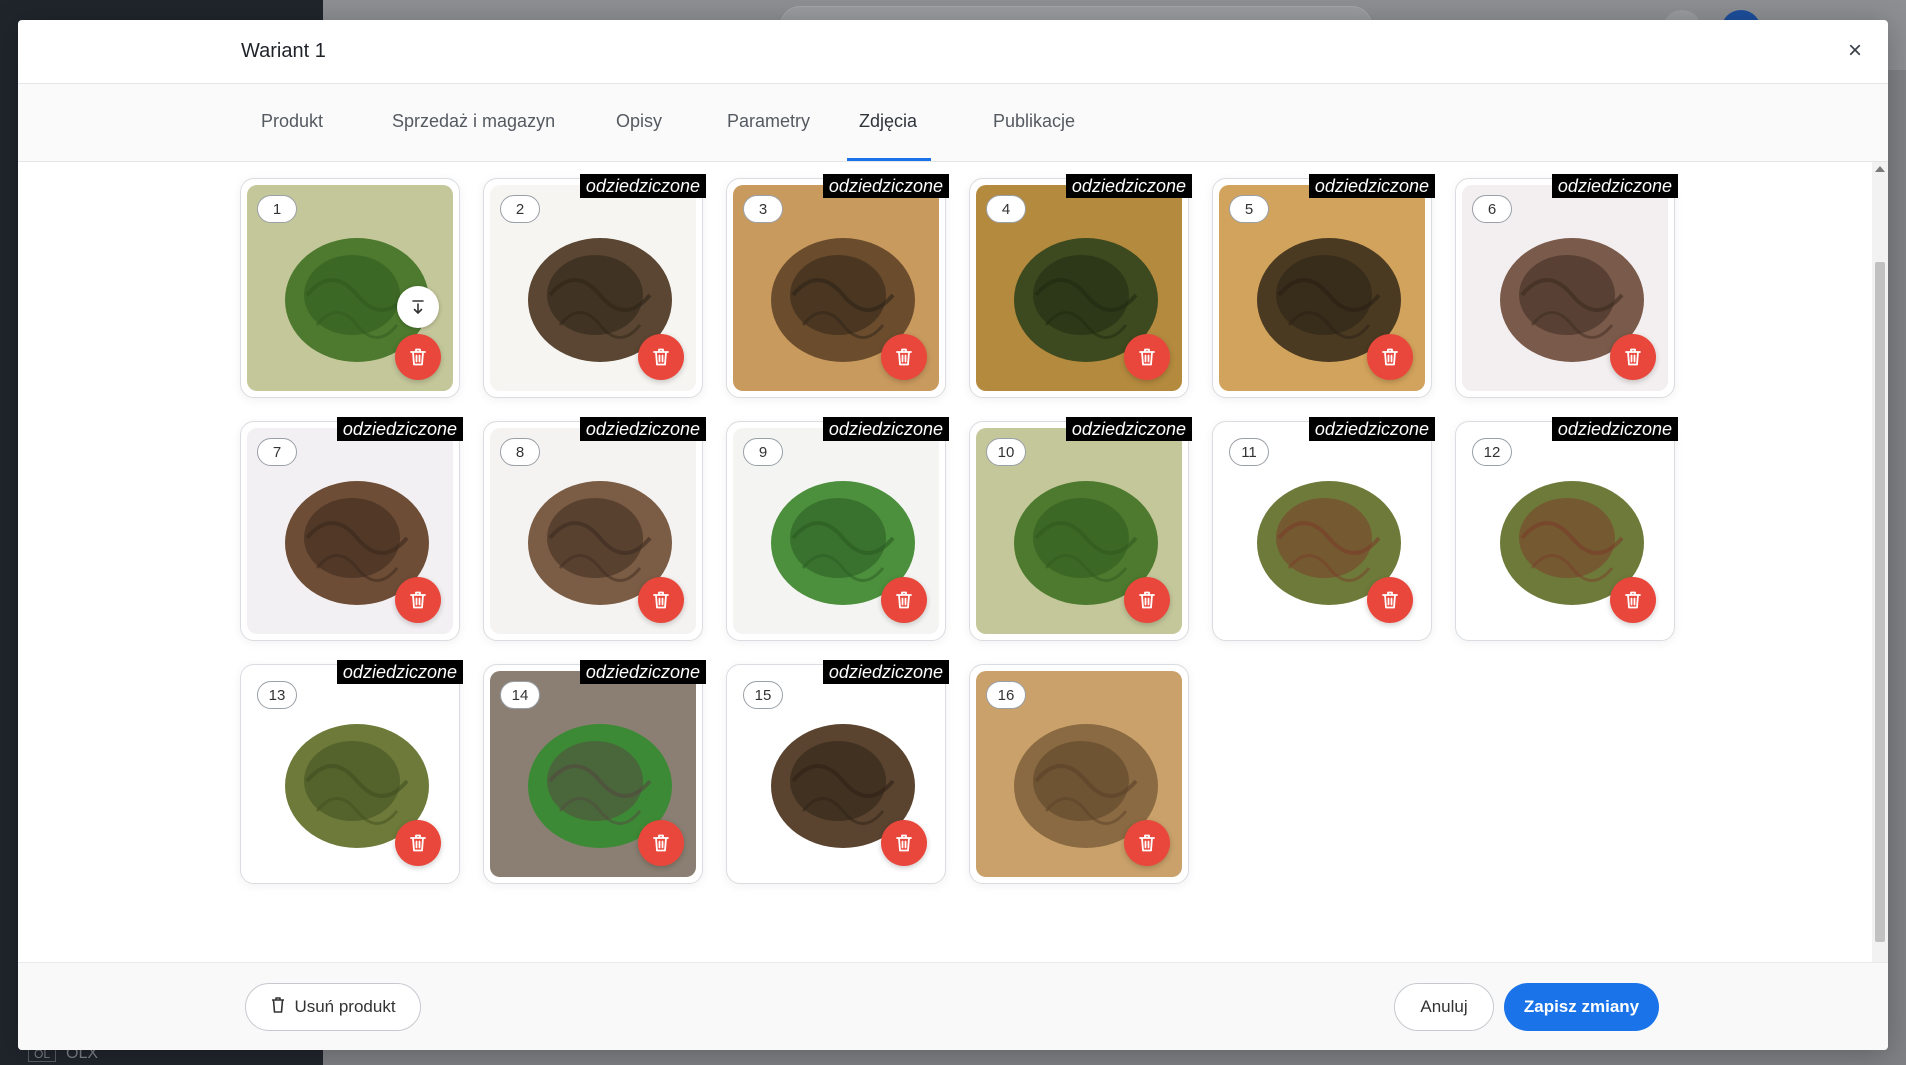 Image resolution: width=1906 pixels, height=1065 pixels. Describe the element at coordinates (837, 286) in the screenshot. I see `photo-card: 3 odziedziczone` at that location.